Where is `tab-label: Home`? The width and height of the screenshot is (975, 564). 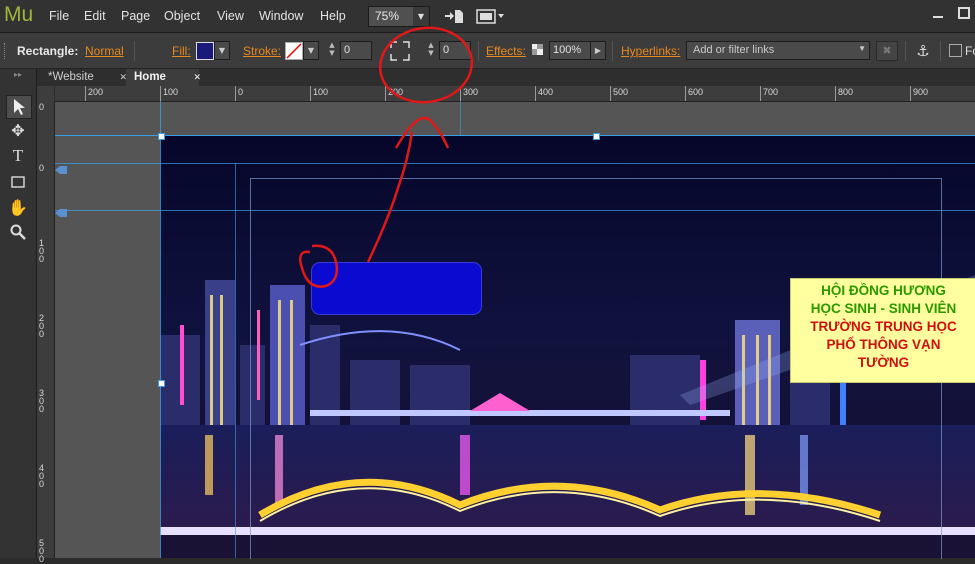
tab-label: Home is located at coordinates (150, 77).